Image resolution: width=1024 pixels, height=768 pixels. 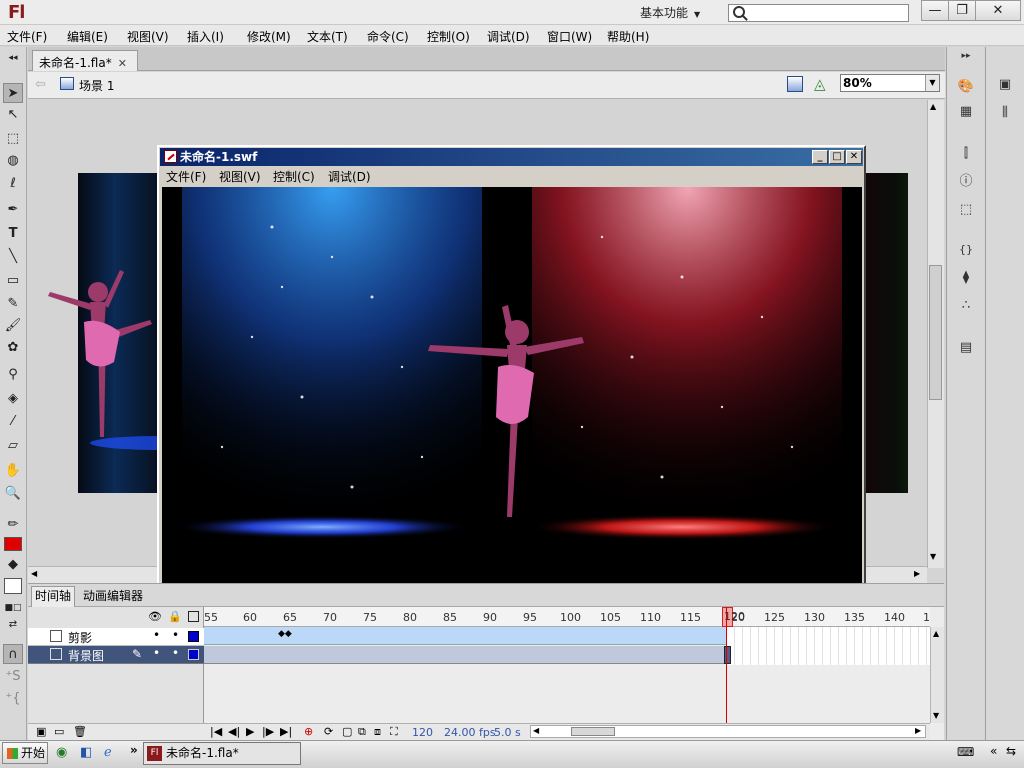 I want to click on help-search-input, so click(x=818, y=13).